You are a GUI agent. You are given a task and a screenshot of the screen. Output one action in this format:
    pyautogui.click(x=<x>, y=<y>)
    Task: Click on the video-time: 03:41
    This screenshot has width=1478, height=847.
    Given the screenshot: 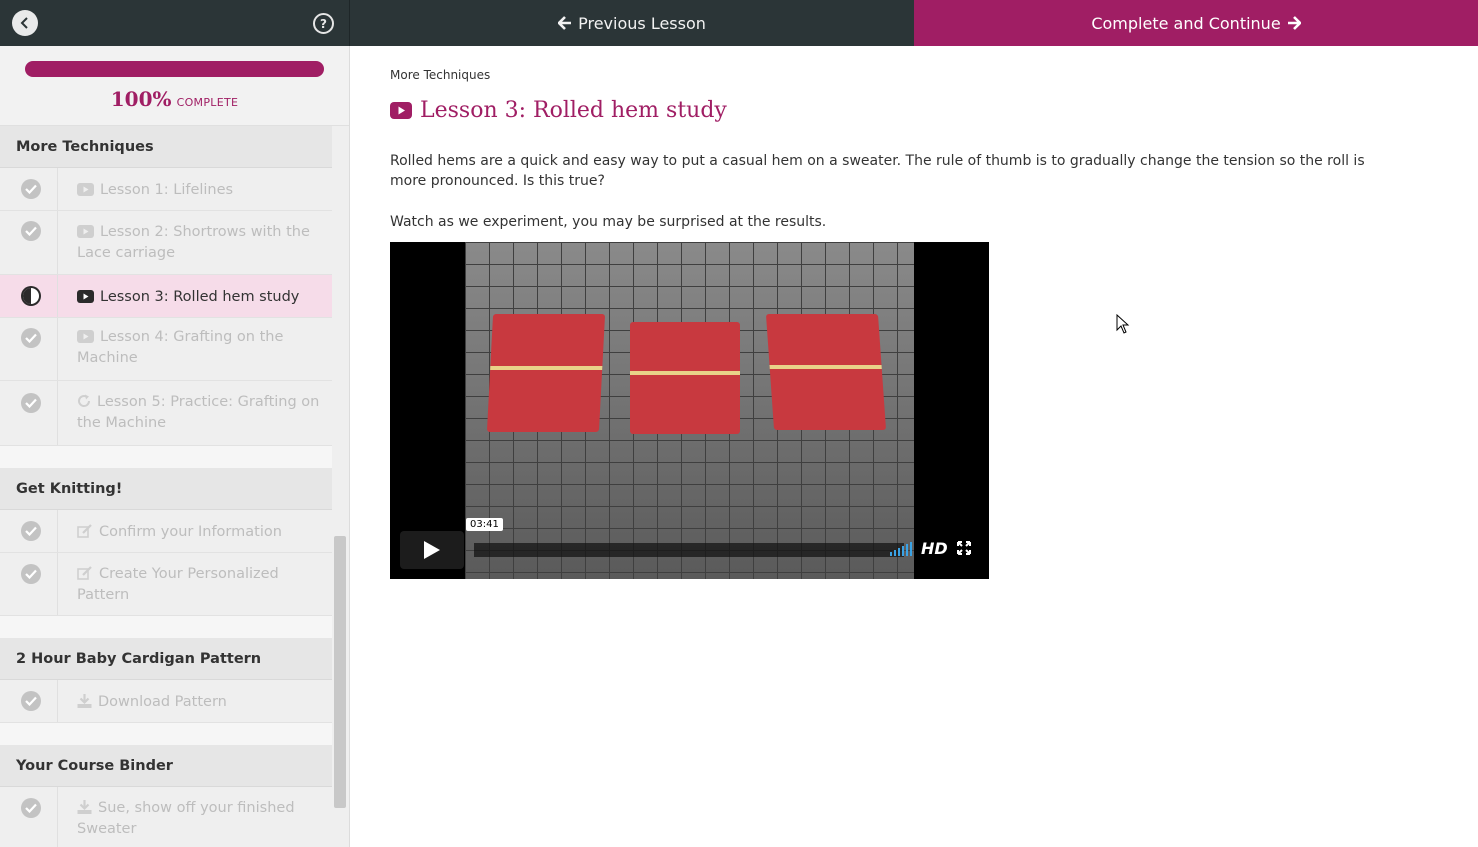 What is the action you would take?
    pyautogui.click(x=484, y=524)
    